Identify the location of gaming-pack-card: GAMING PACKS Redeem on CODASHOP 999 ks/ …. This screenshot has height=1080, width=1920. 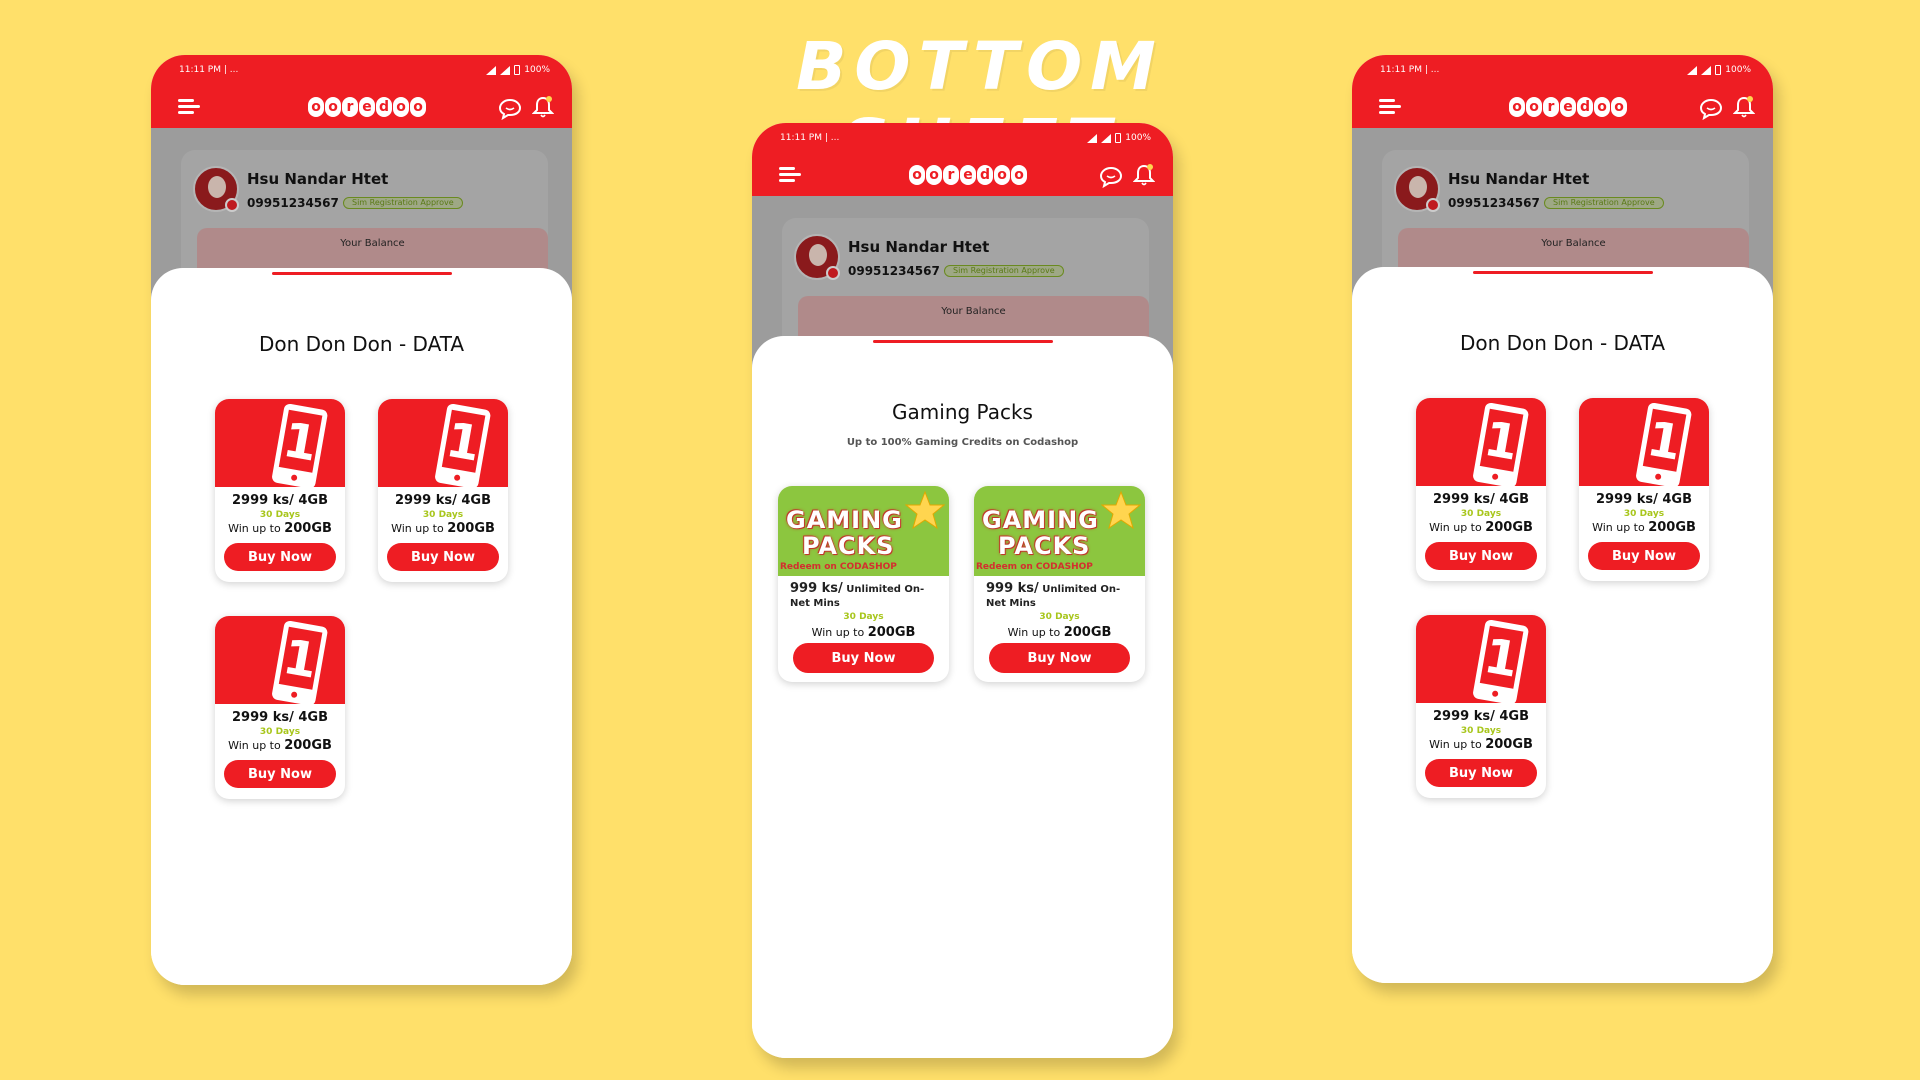
(1059, 584).